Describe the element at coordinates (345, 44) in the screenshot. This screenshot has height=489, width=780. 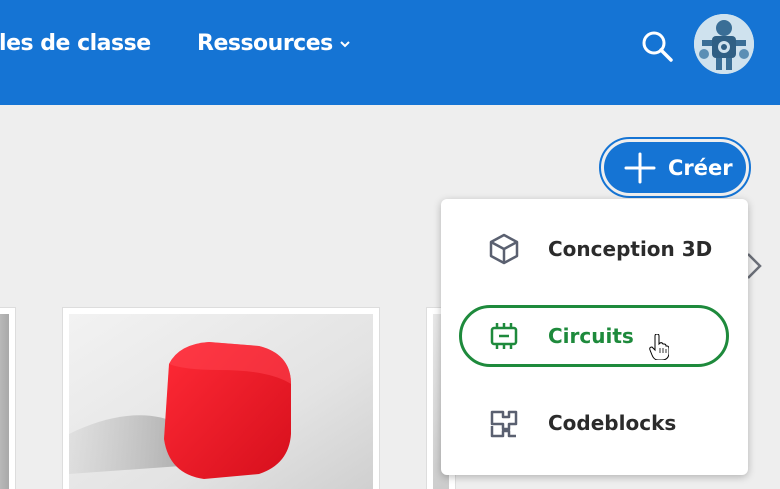
I see `chevron-down-icon` at that location.